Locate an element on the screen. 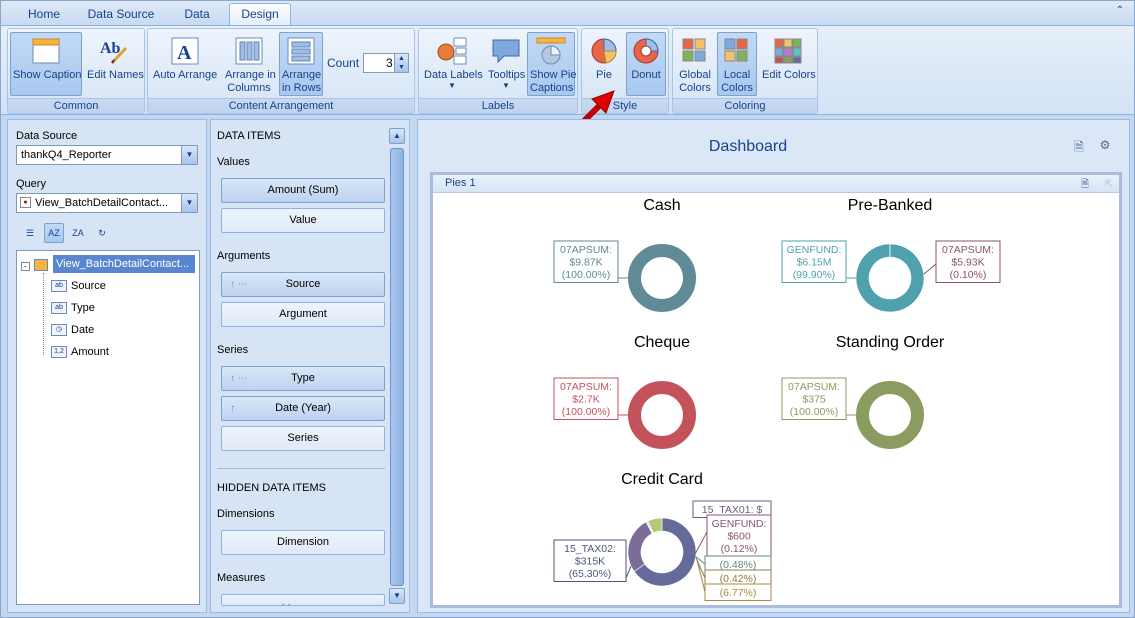 This screenshot has width=1135, height=618. series-well-type: ↑ ⋯ Type is located at coordinates (303, 378).